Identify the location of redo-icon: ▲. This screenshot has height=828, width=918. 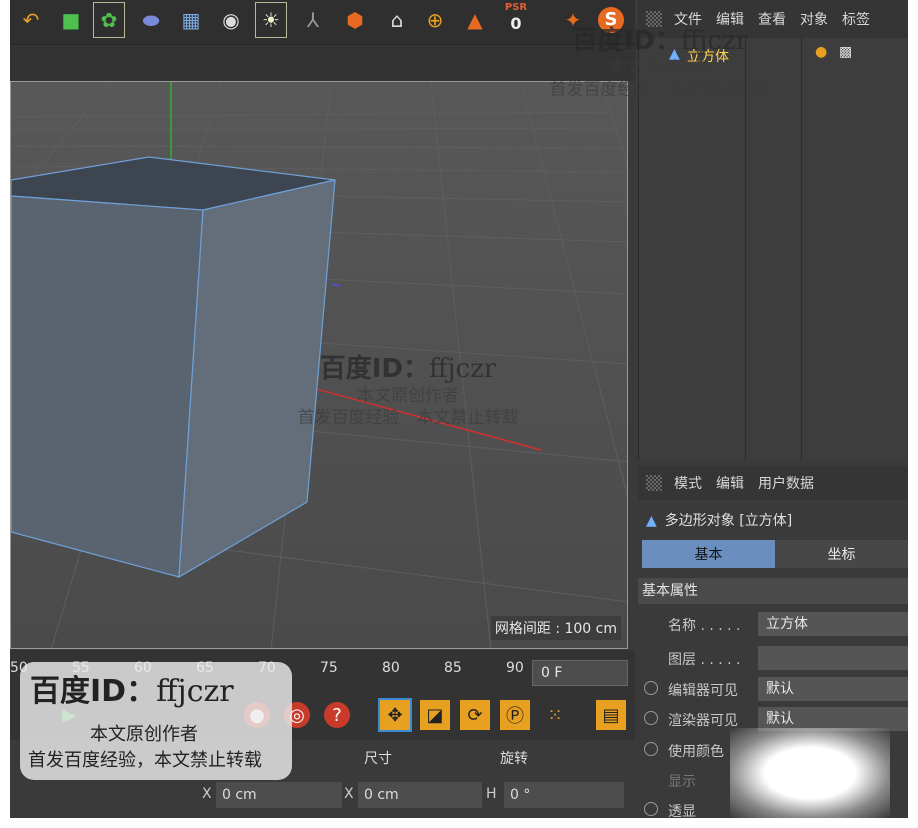
(475, 20).